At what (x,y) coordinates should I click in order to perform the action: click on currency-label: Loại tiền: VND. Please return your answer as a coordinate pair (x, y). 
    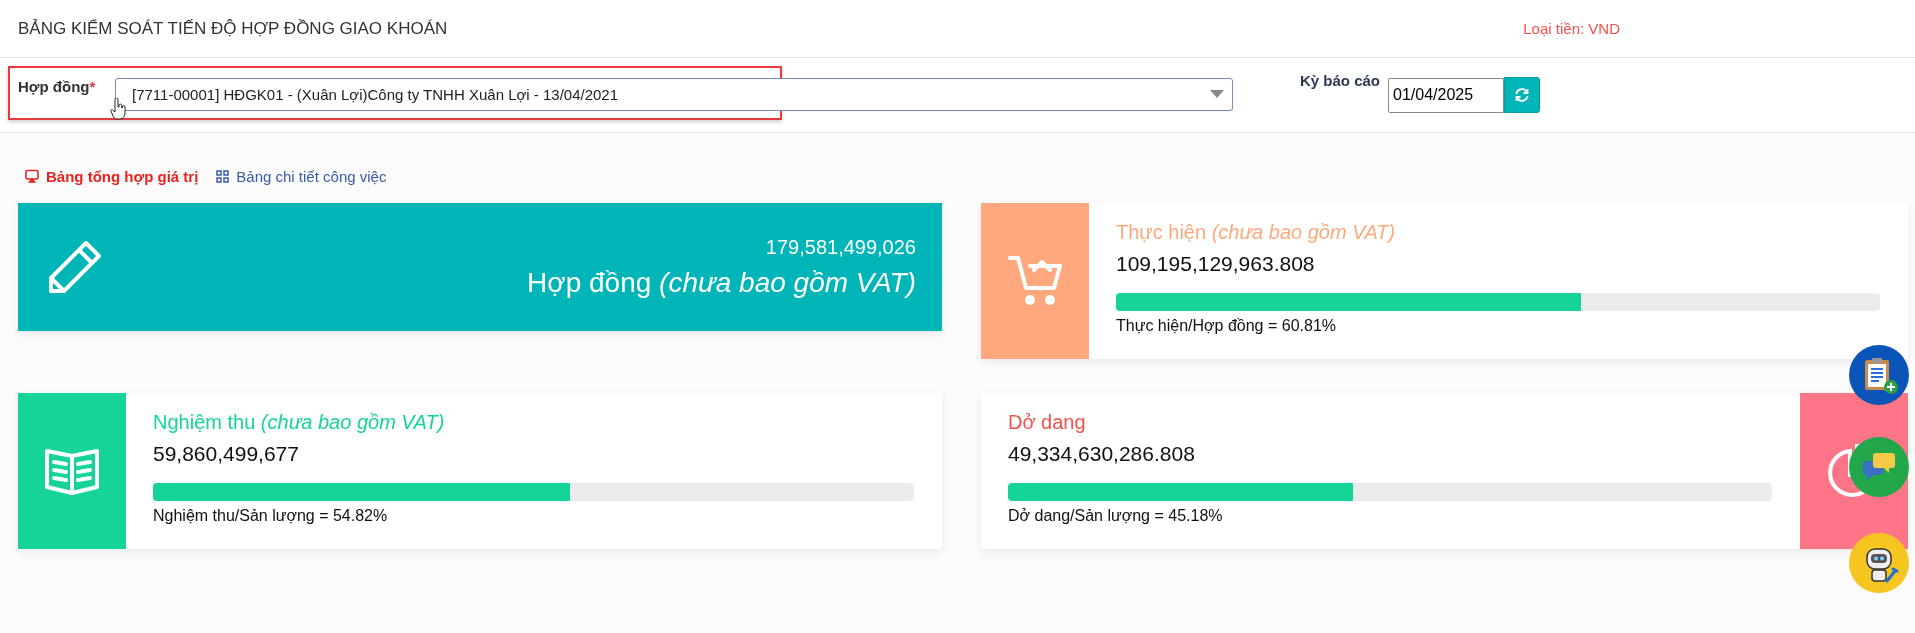
    Looking at the image, I should click on (1571, 28).